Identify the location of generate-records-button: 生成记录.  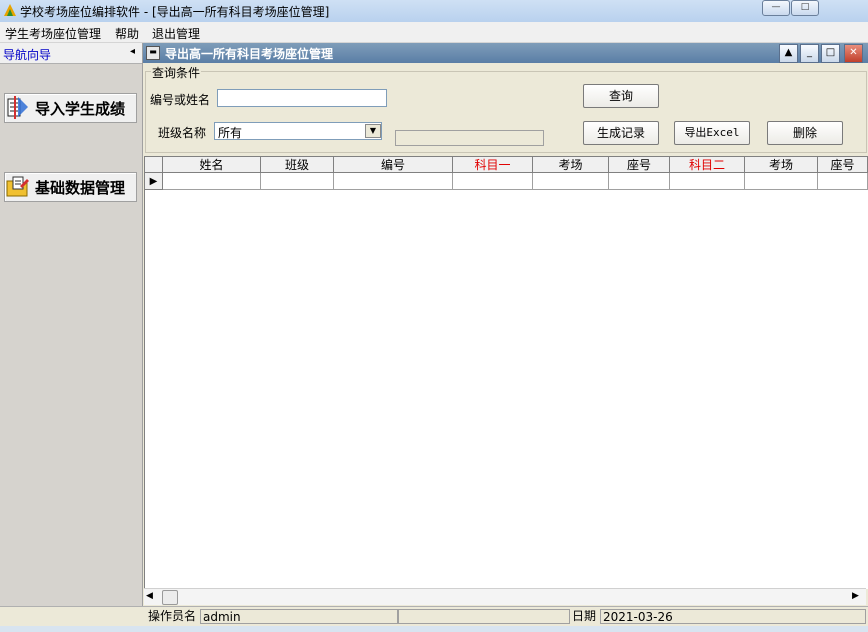
(621, 133).